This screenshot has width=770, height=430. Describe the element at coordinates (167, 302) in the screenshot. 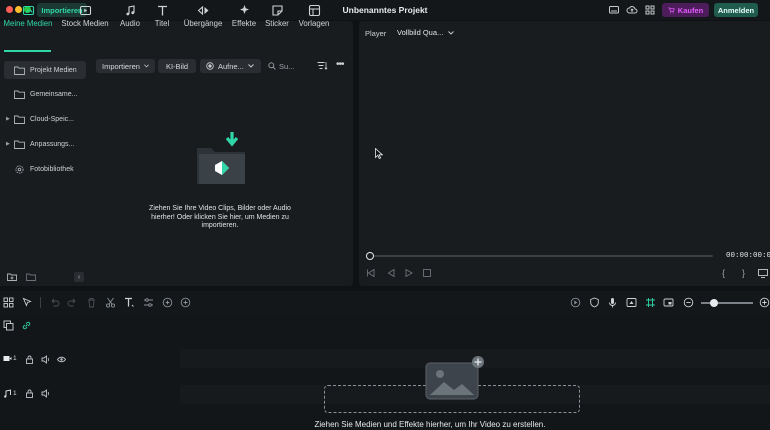

I see `ai-tools-icon` at that location.